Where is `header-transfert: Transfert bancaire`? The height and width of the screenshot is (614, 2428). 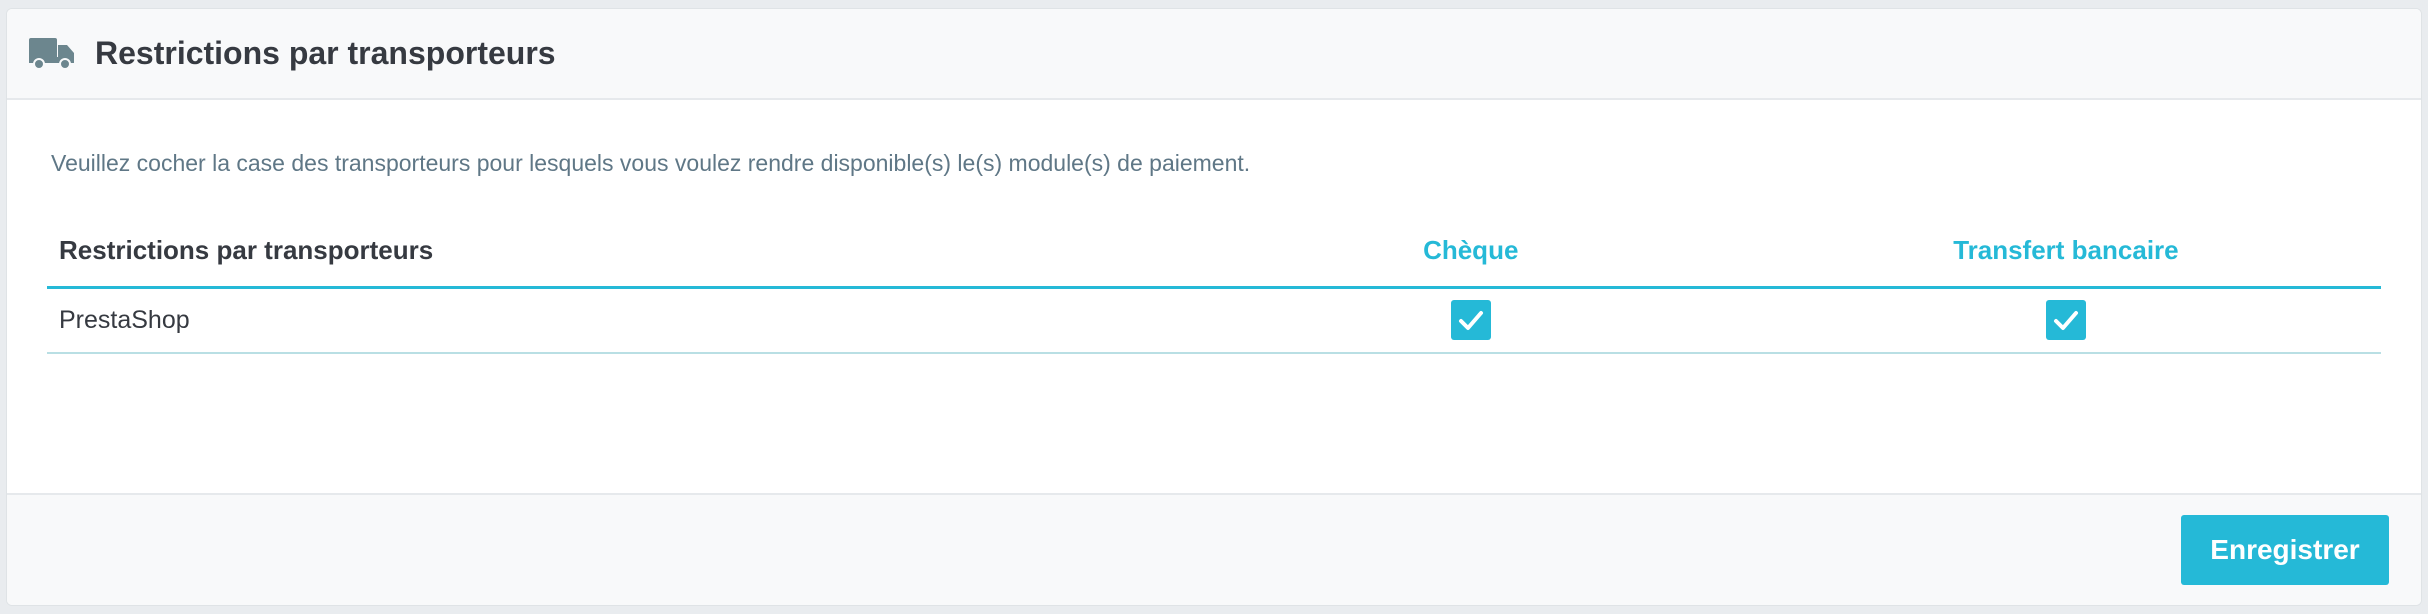 header-transfert: Transfert bancaire is located at coordinates (2065, 252).